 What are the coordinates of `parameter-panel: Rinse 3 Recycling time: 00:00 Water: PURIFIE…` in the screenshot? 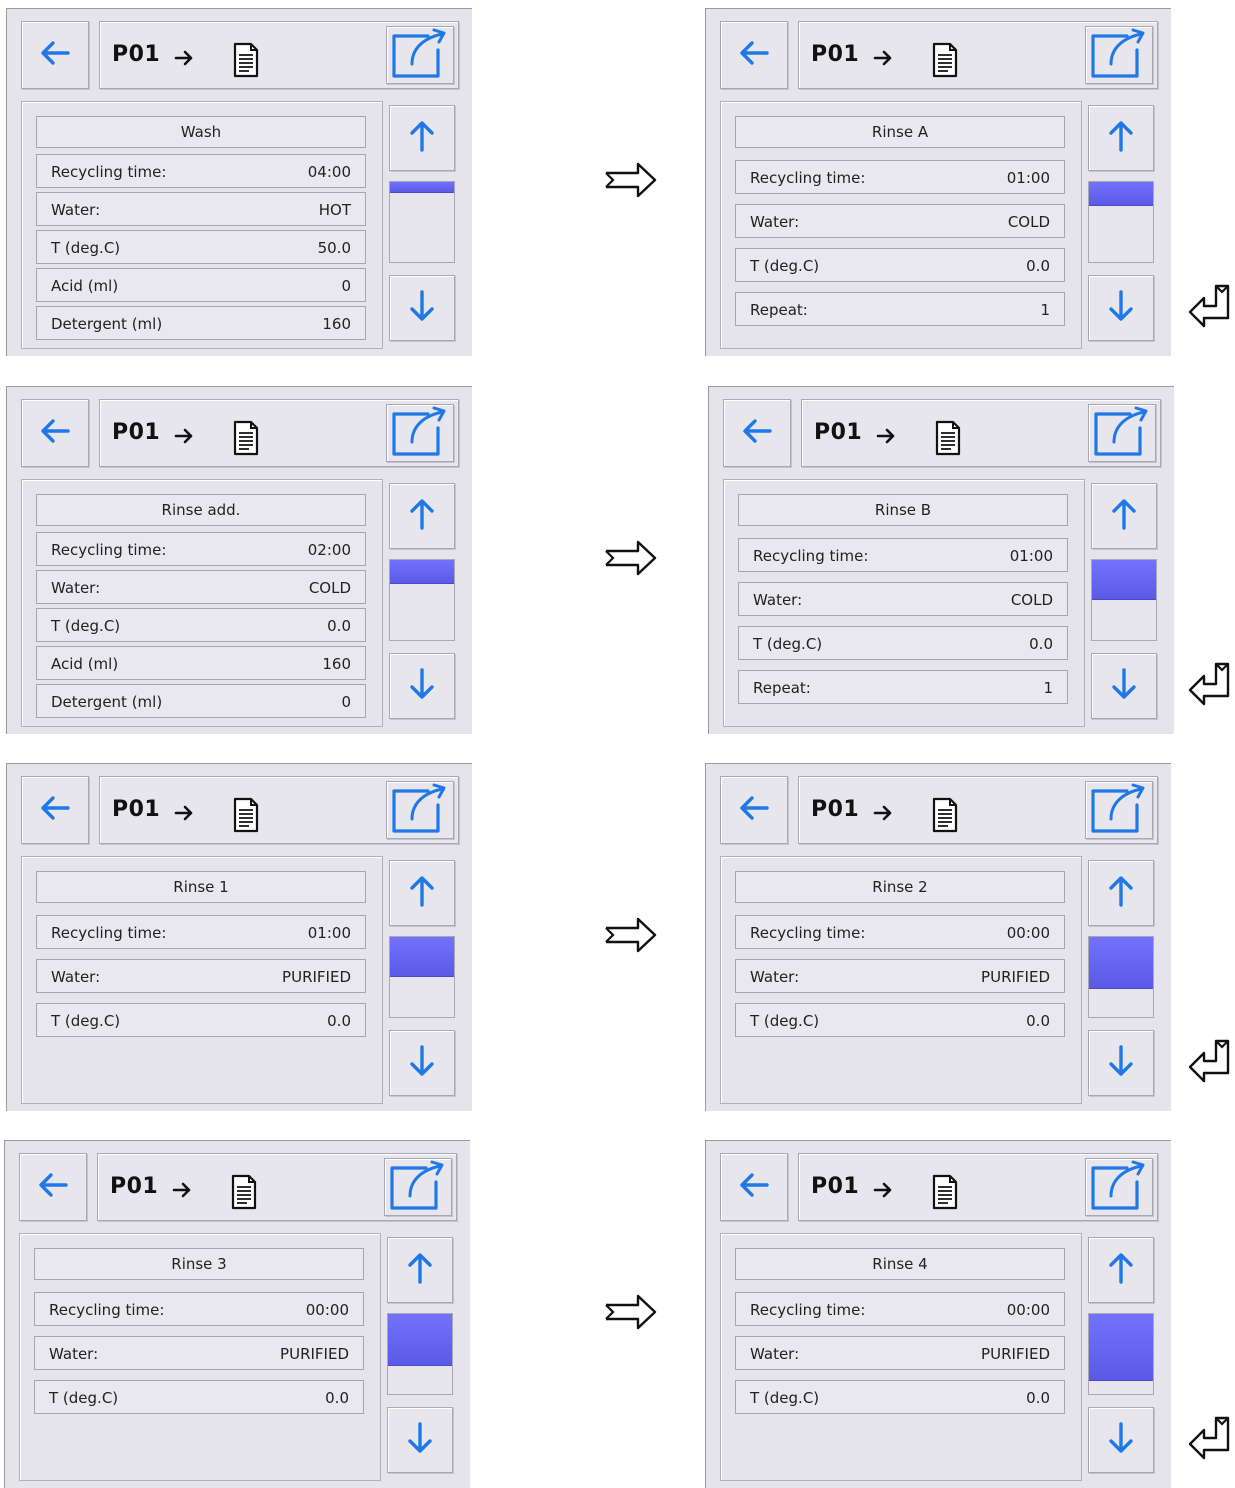 It's located at (200, 1357).